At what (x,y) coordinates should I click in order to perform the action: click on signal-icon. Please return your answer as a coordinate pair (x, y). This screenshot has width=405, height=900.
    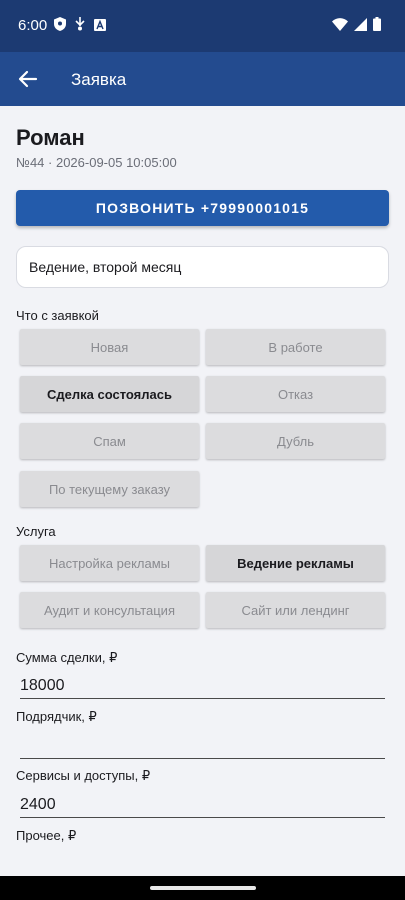
    Looking at the image, I should click on (360, 26).